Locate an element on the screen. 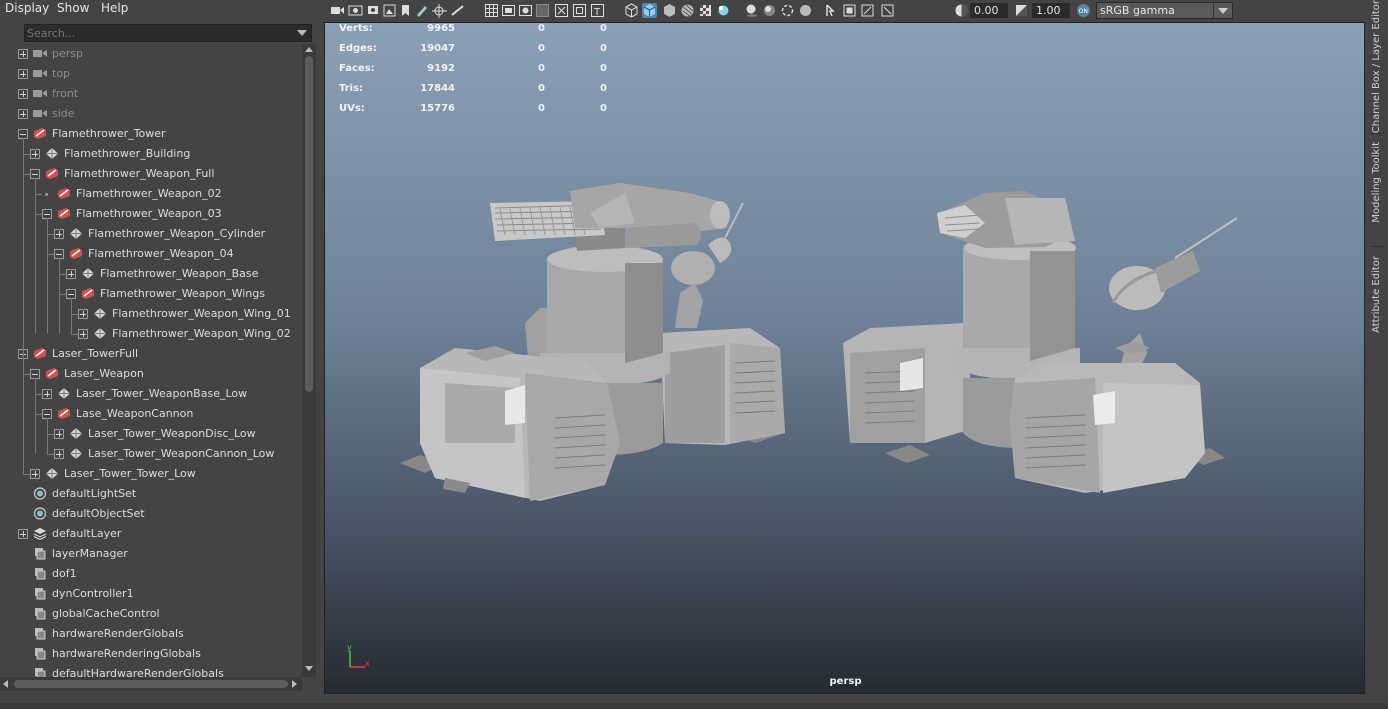 This screenshot has width=1388, height=709. outliner-item: Flamethrower_Weapon_Wings is located at coordinates (151, 294).